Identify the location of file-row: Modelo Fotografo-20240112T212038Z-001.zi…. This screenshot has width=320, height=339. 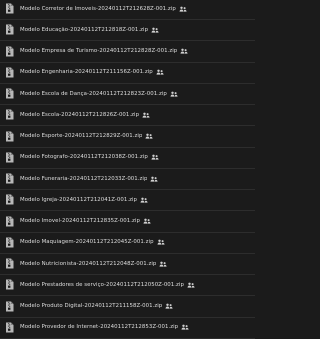
(127, 158).